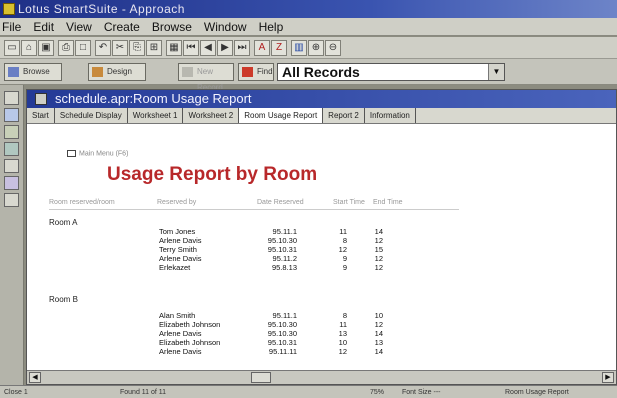 The height and width of the screenshot is (398, 617). I want to click on table-row-end: 15, so click(378, 249).